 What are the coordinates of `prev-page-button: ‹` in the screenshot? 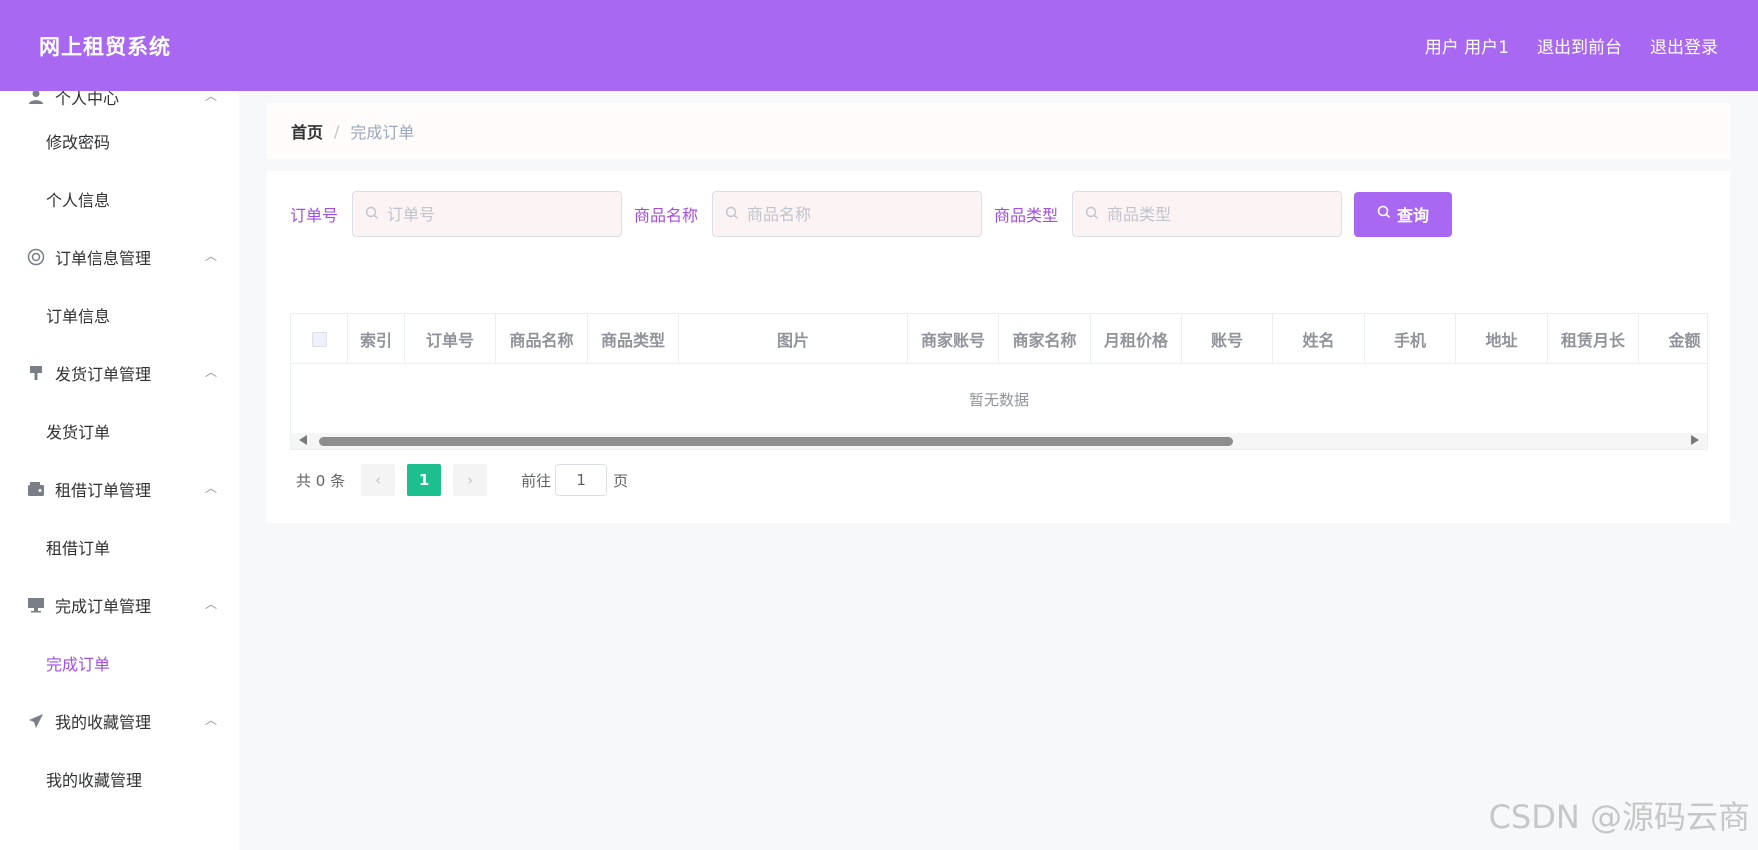 It's located at (378, 480).